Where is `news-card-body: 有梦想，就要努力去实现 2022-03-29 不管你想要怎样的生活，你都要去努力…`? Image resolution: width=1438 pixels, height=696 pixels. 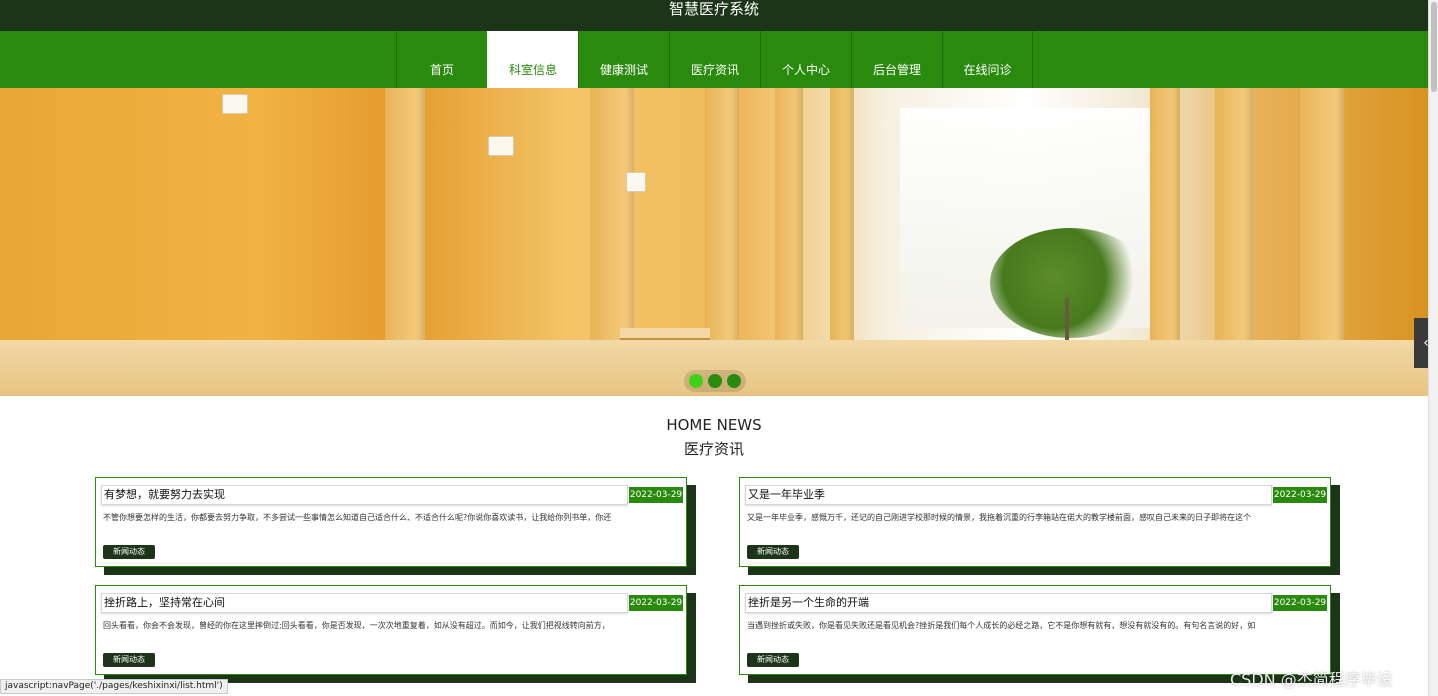
news-card-body: 有梦想，就要努力去实现 2022-03-29 不管你想要怎样的生活，你都要去努力… is located at coordinates (391, 522).